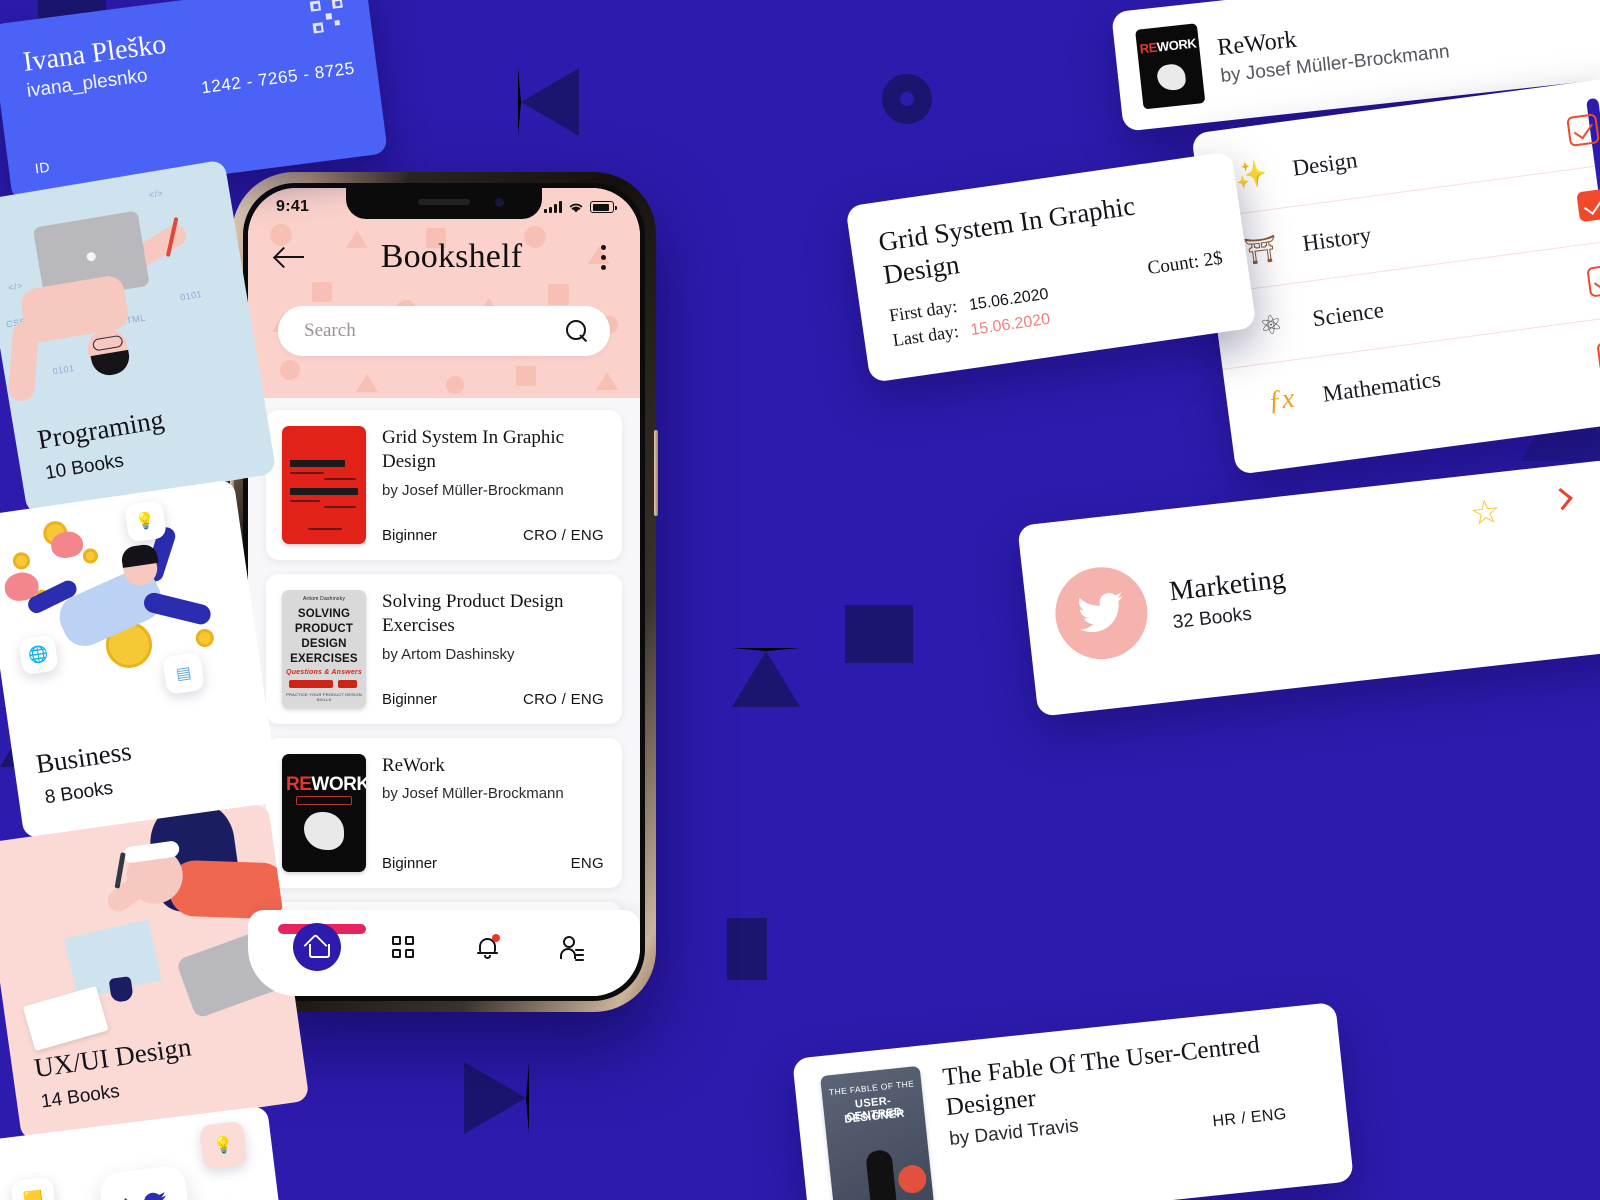  Describe the element at coordinates (177, 608) in the screenshot. I see `figure-leg` at that location.